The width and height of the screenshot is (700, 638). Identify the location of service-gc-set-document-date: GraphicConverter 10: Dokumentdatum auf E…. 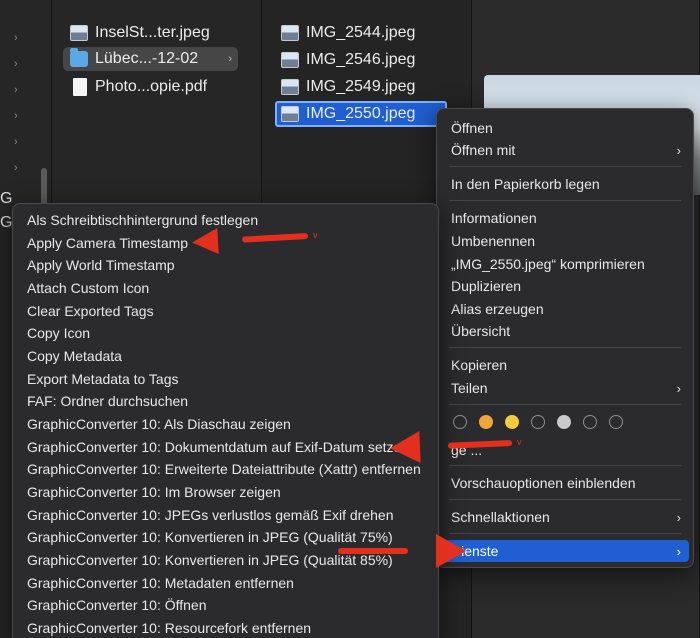
(225, 447).